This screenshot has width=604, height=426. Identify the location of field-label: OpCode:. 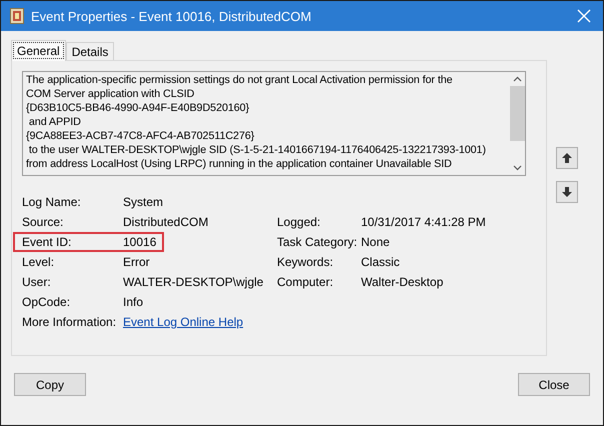
(47, 302).